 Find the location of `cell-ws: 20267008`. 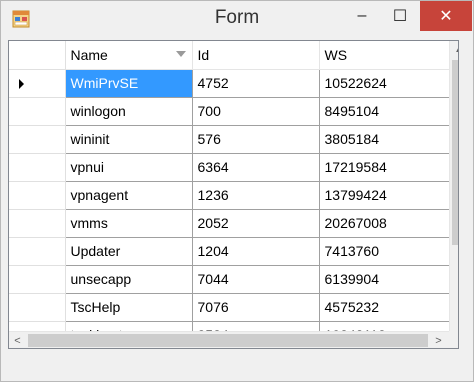

cell-ws: 20267008 is located at coordinates (384, 223).